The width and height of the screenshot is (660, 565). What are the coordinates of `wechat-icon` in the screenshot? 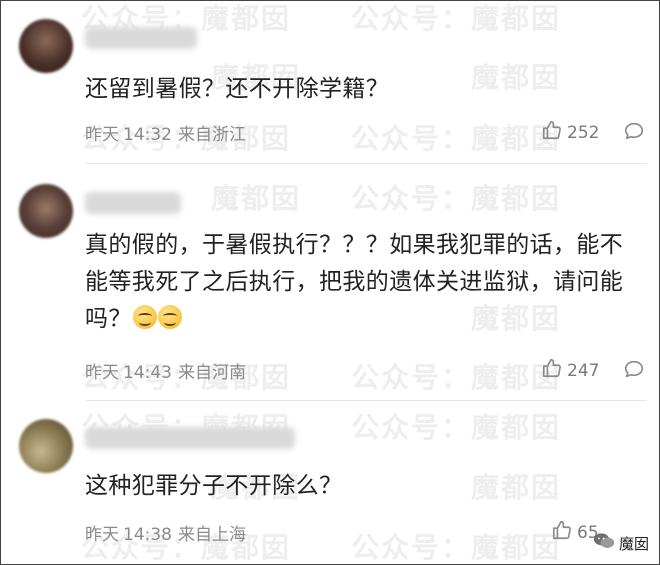 It's located at (604, 543).